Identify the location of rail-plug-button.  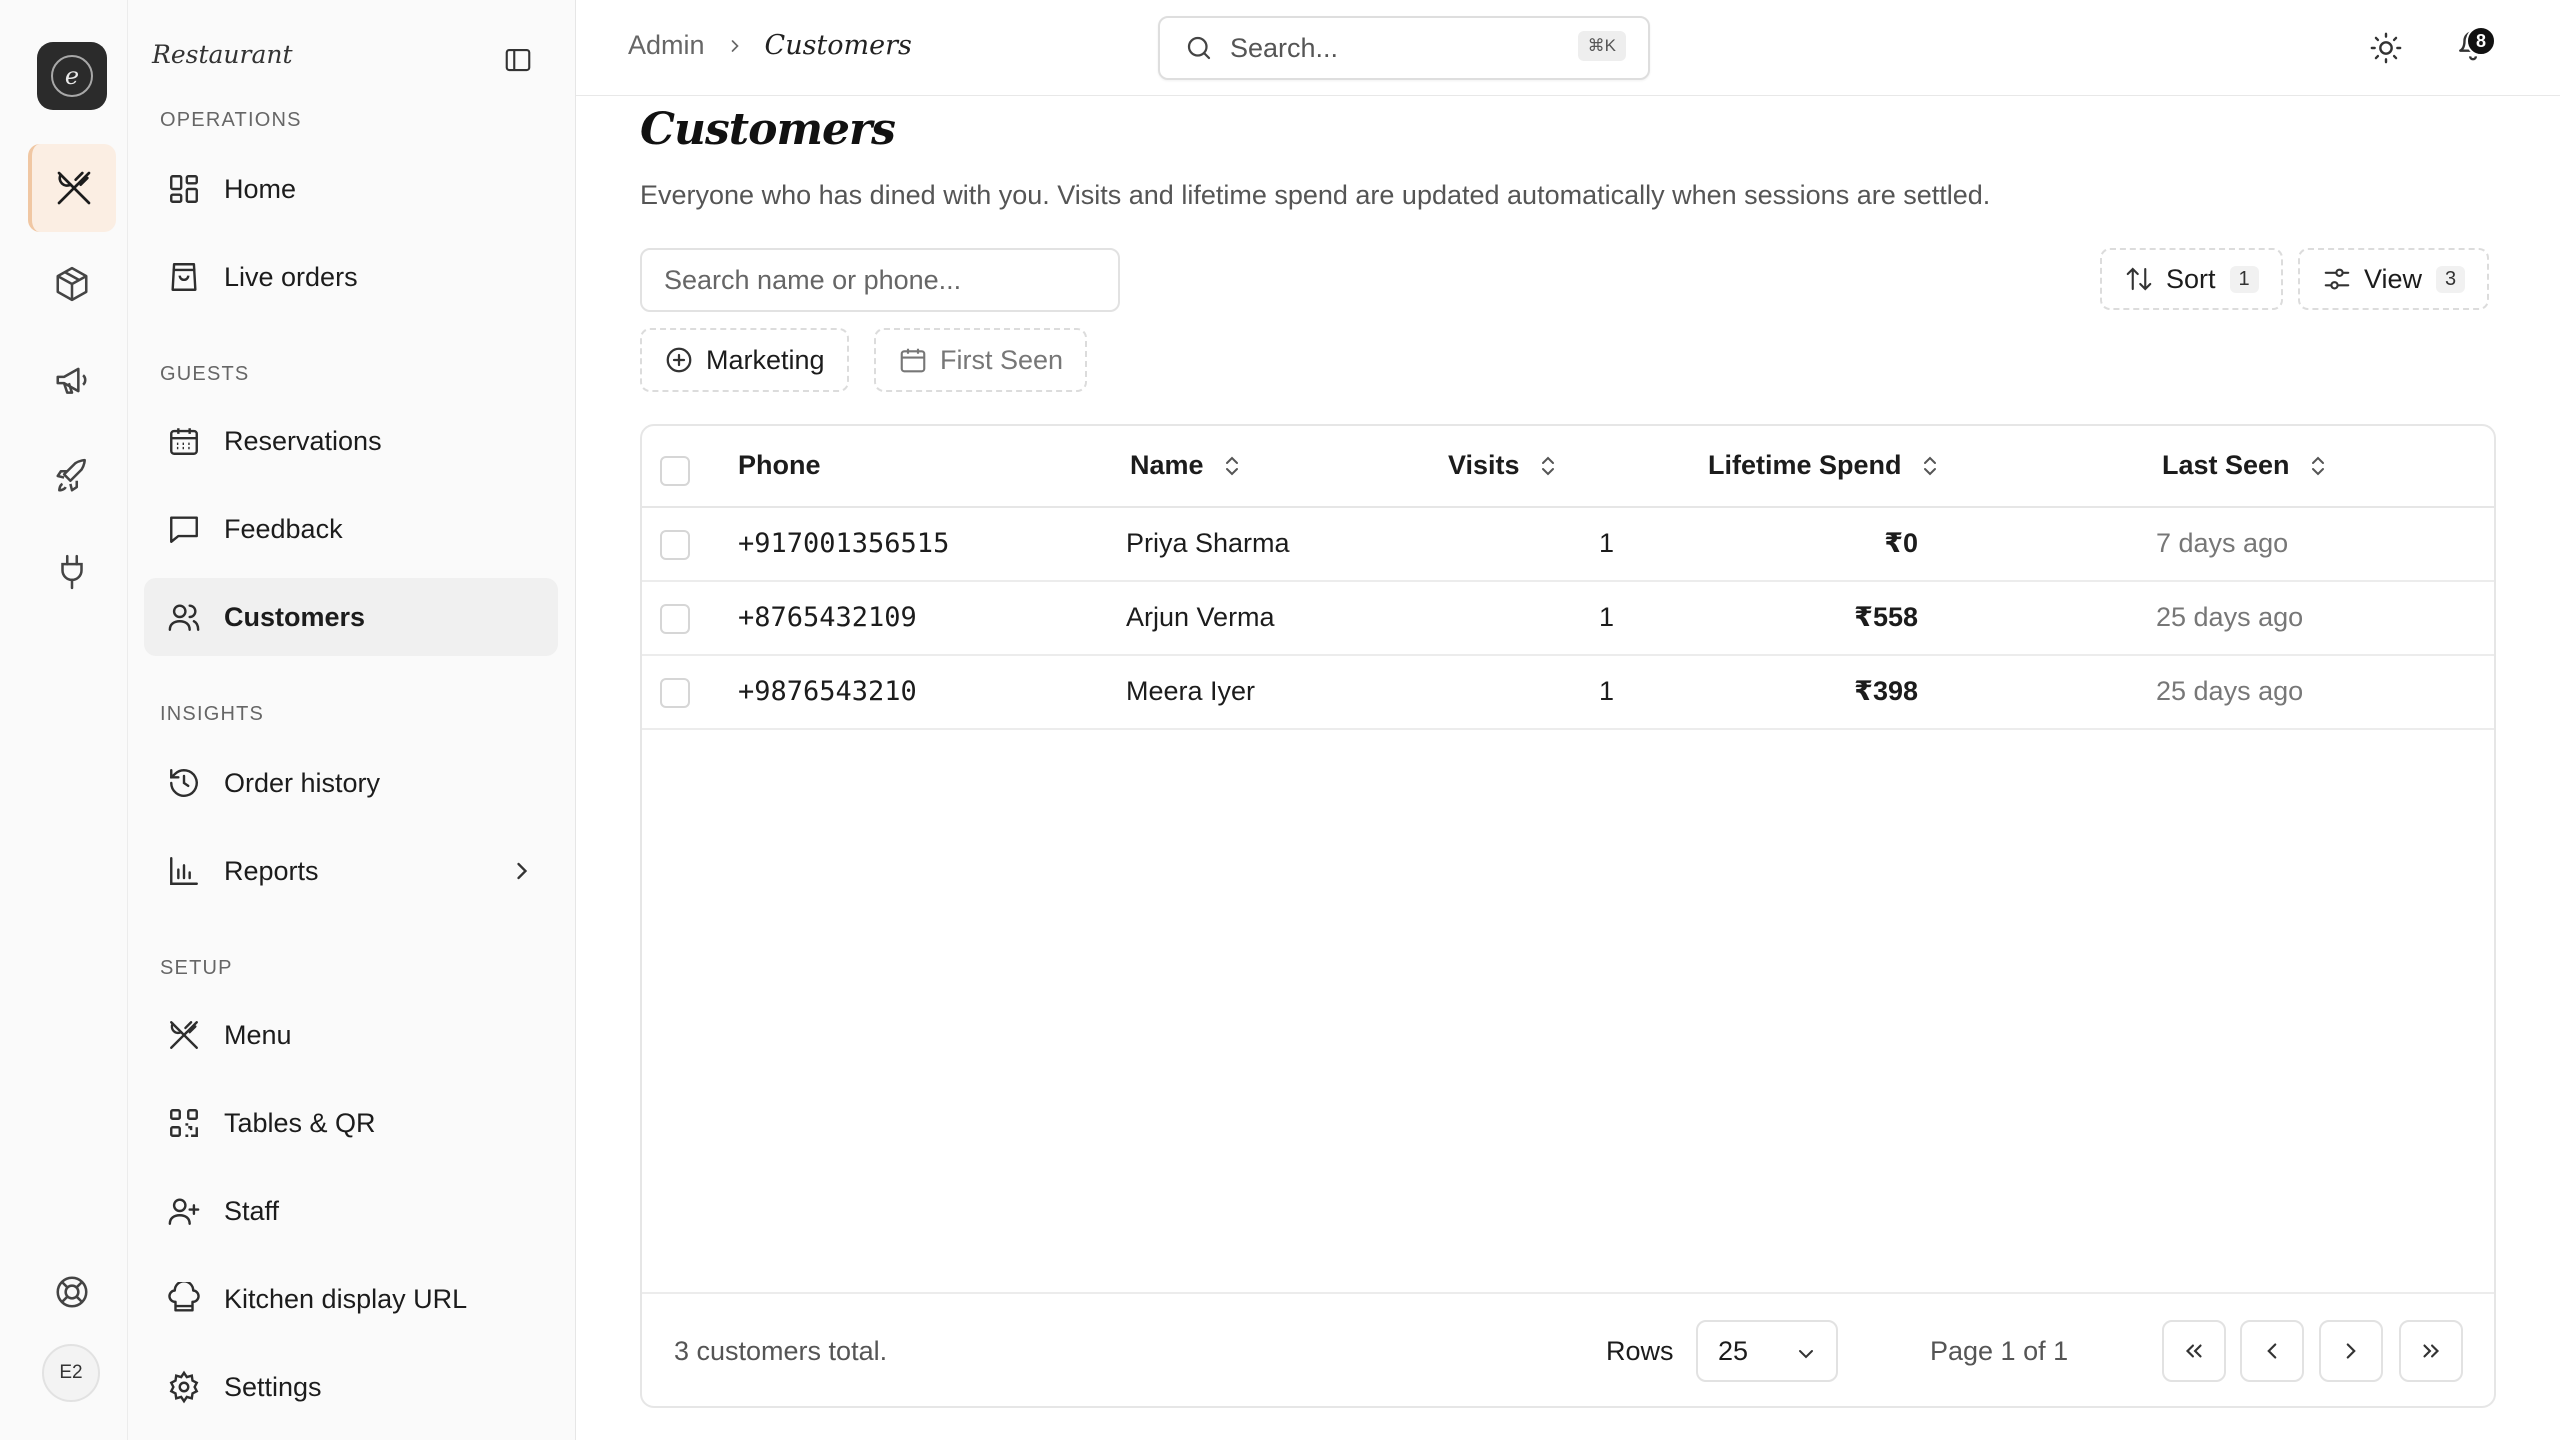
(72, 572).